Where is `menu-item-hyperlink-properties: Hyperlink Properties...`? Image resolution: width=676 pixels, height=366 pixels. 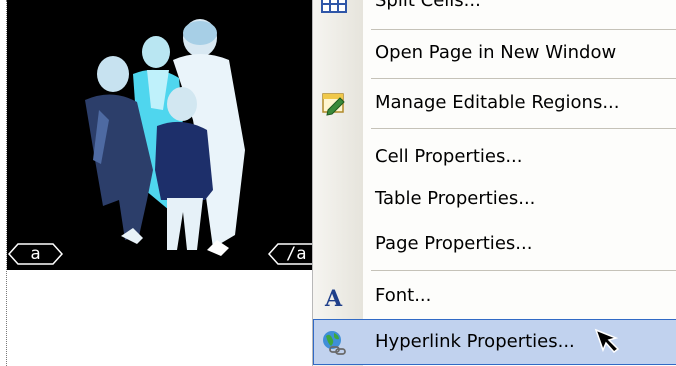
menu-item-hyperlink-properties: Hyperlink Properties... is located at coordinates (494, 342).